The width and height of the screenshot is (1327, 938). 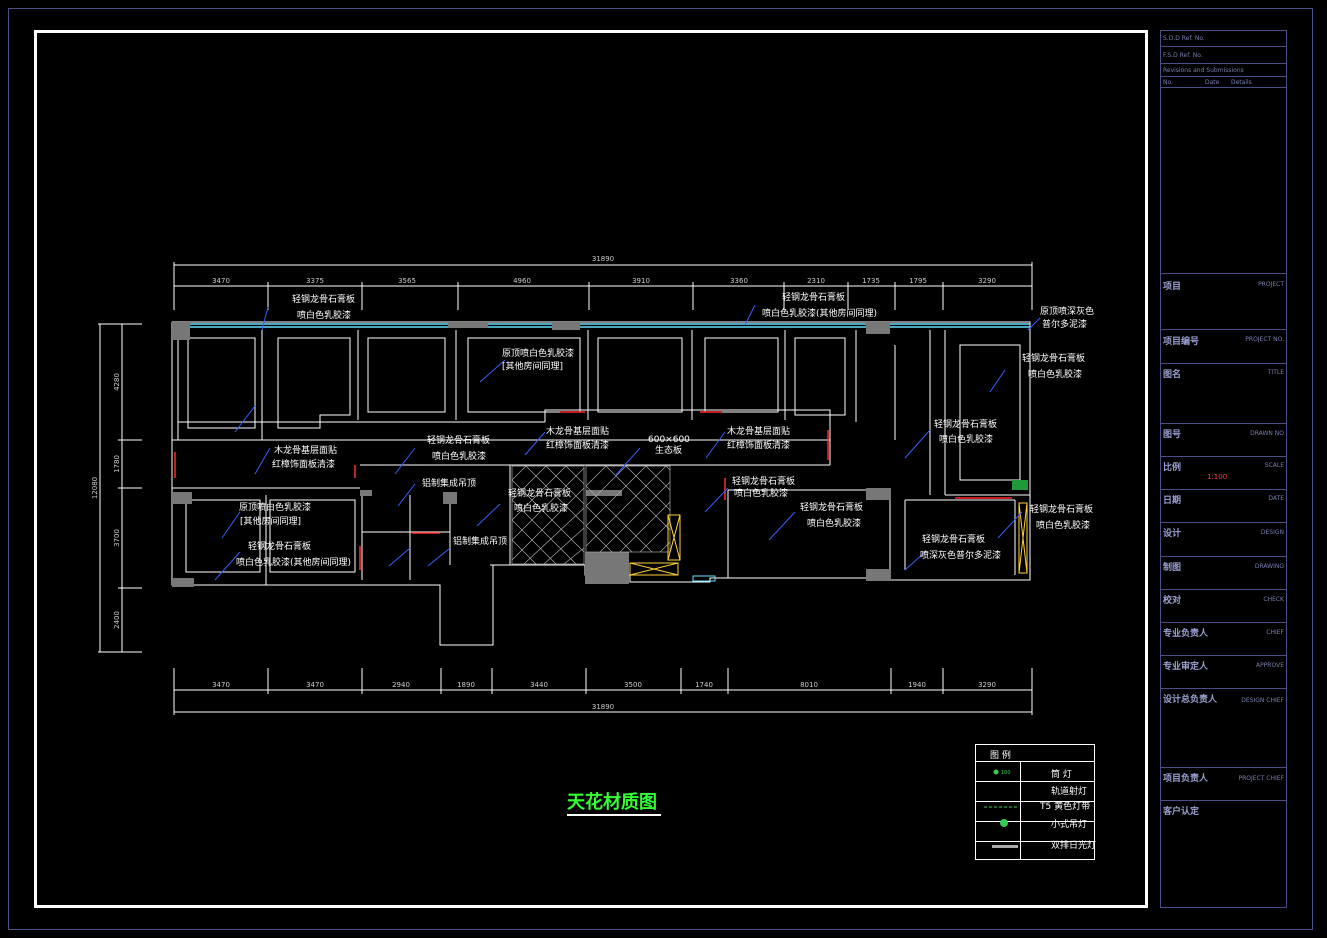 I want to click on annotation: 喷深灰色普尔多泥漆, so click(x=960, y=555).